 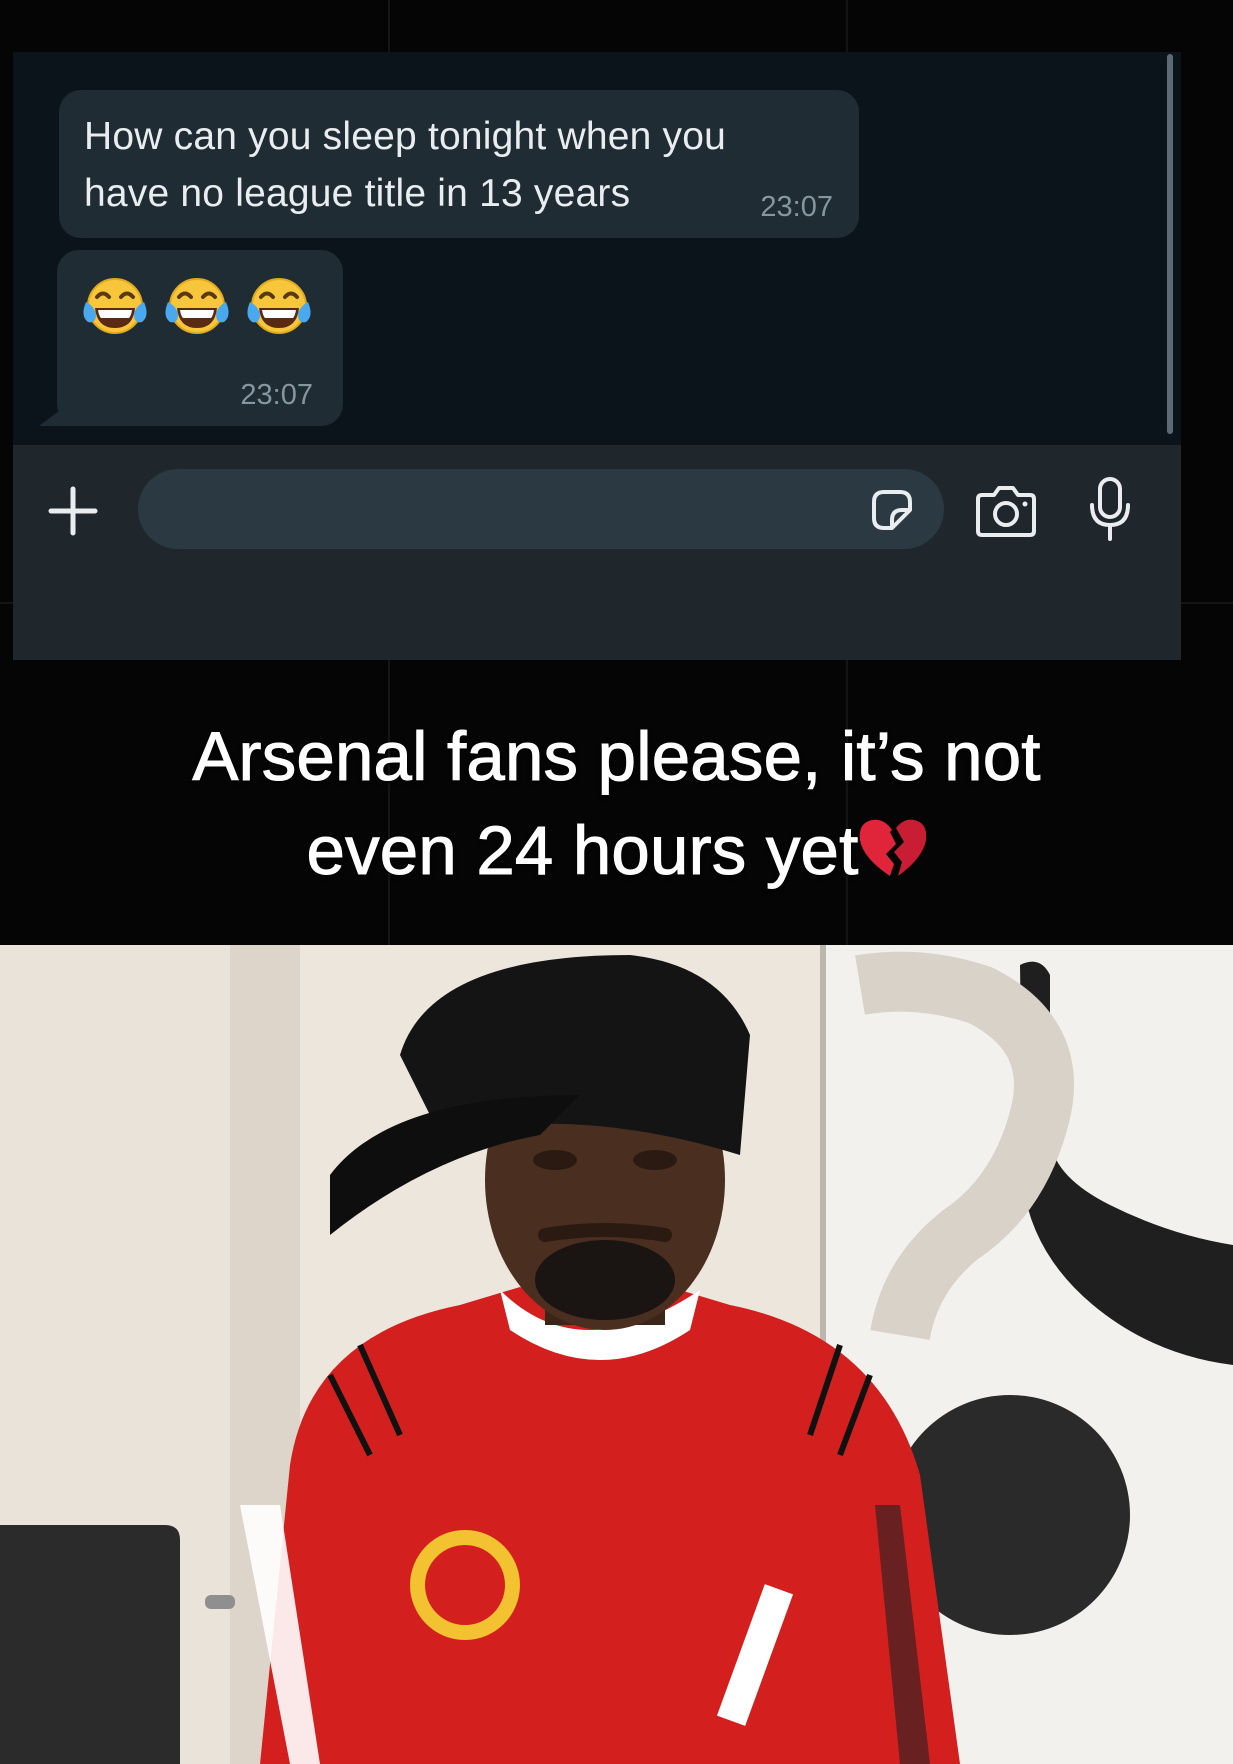 I want to click on sticker-icon, so click(x=892, y=510).